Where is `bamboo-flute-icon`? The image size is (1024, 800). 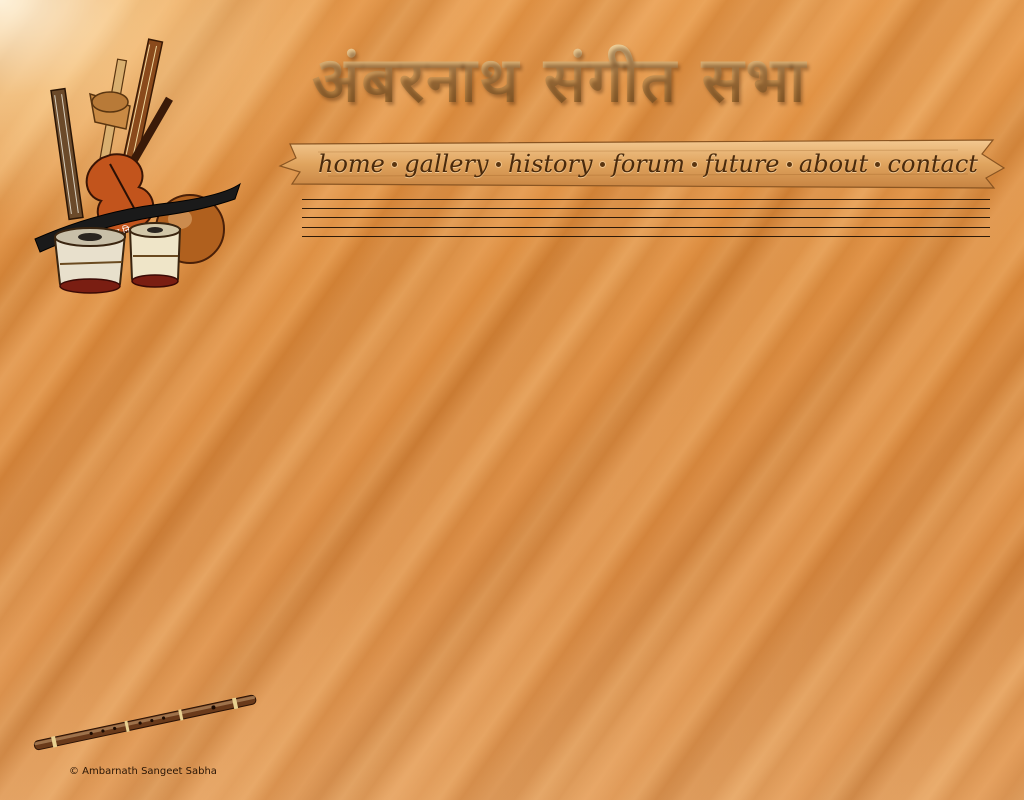
bamboo-flute-icon is located at coordinates (145, 722).